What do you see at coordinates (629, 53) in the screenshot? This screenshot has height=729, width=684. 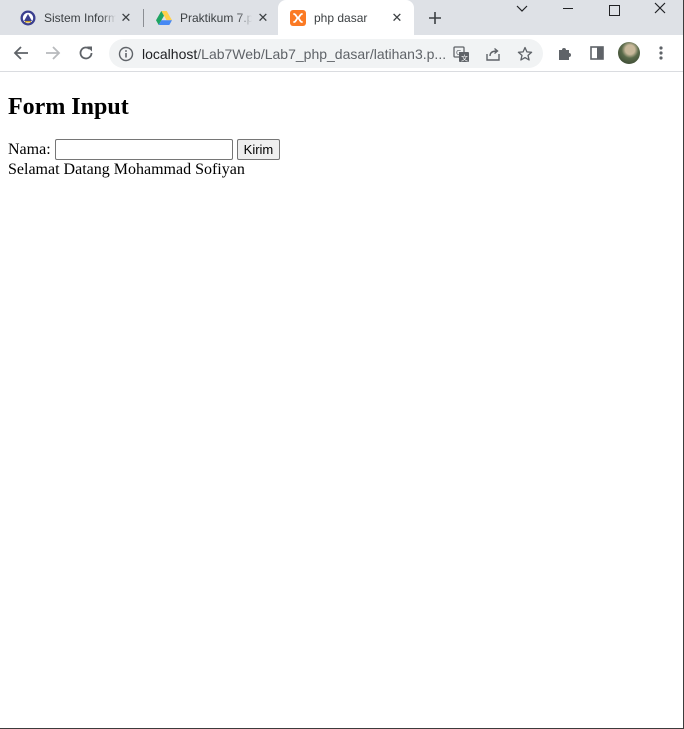 I see `profile-avatar` at bounding box center [629, 53].